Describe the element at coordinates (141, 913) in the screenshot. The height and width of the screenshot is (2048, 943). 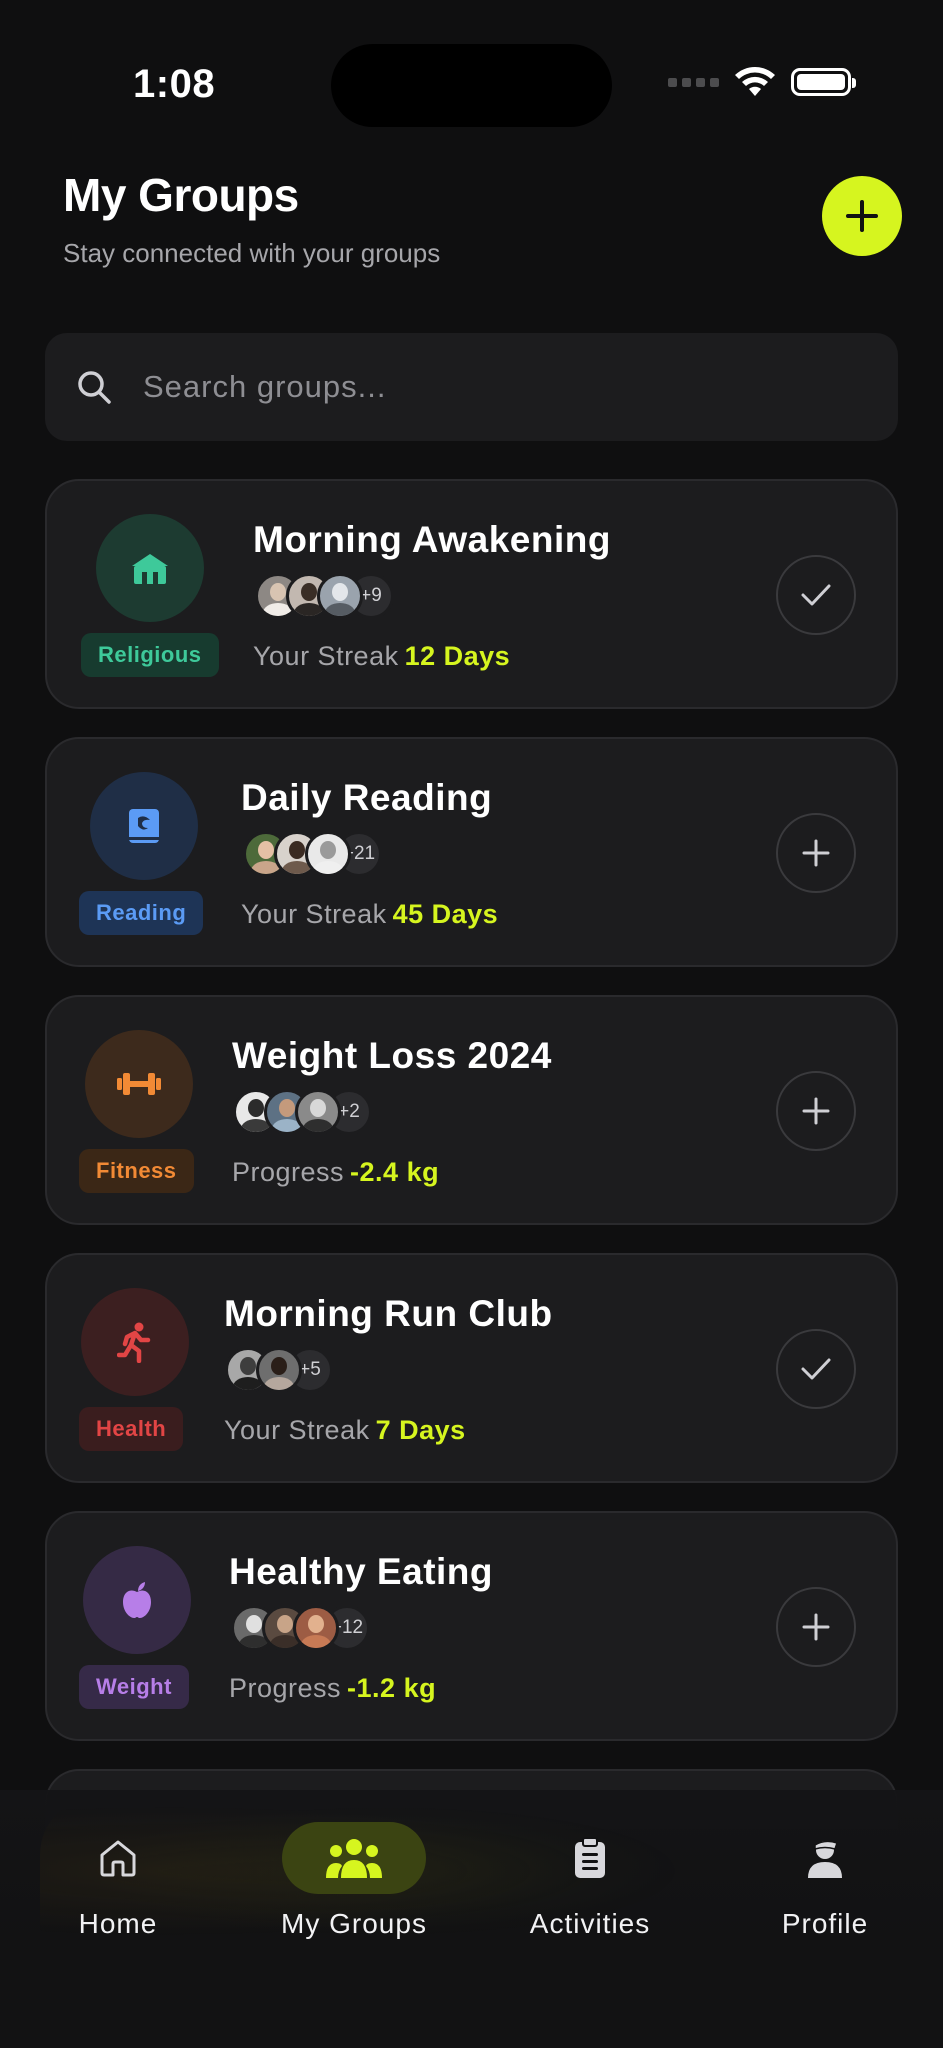
I see `category-tag: Reading` at that location.